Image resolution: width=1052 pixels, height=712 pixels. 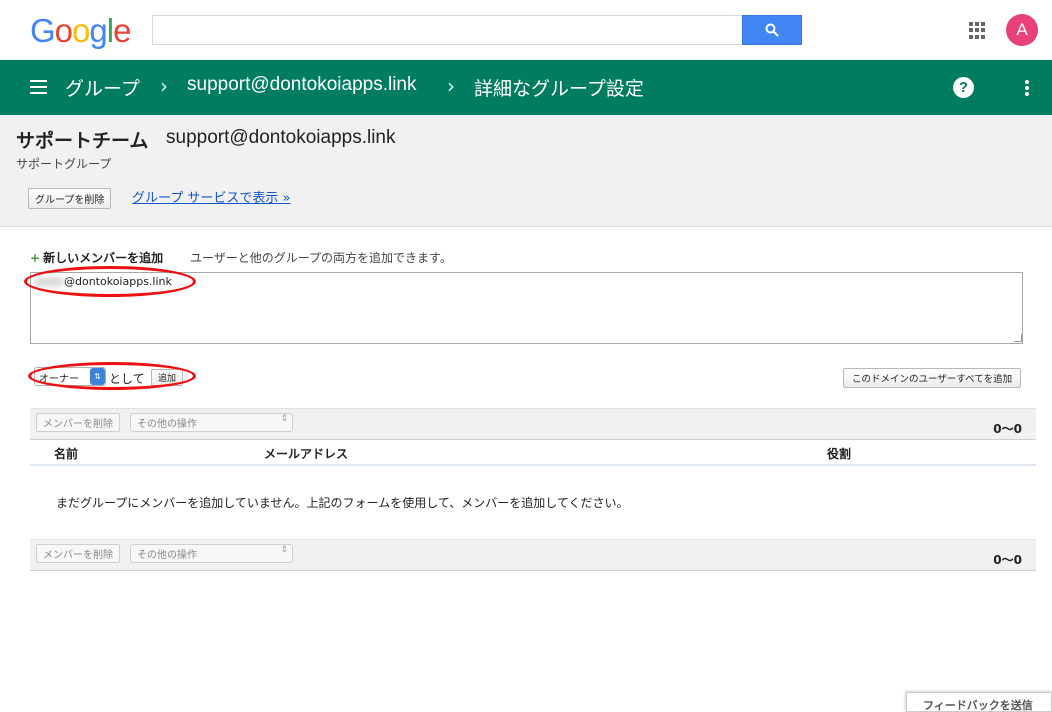 I want to click on column-role: 役割, so click(x=839, y=453).